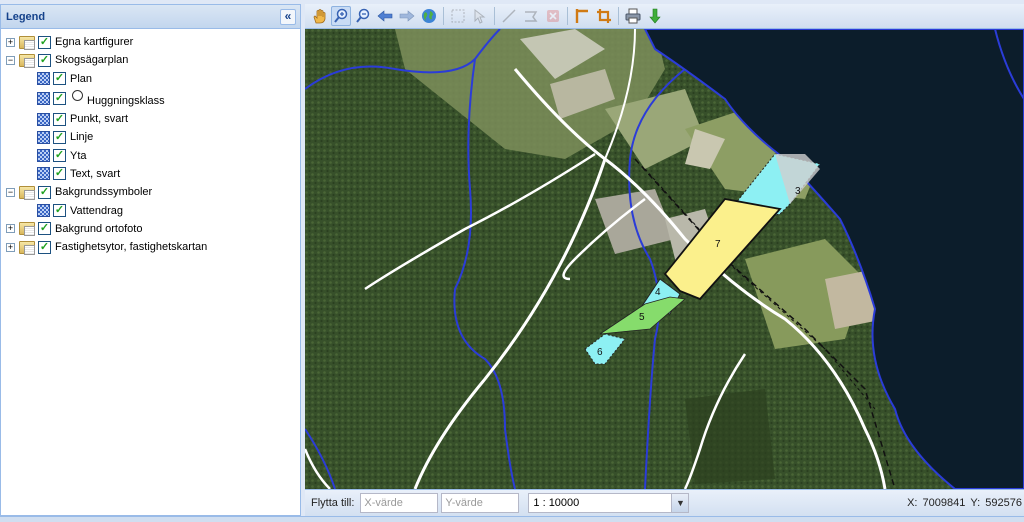 The height and width of the screenshot is (522, 1024). I want to click on legend-item-label: Huggningsklass, so click(126, 100).